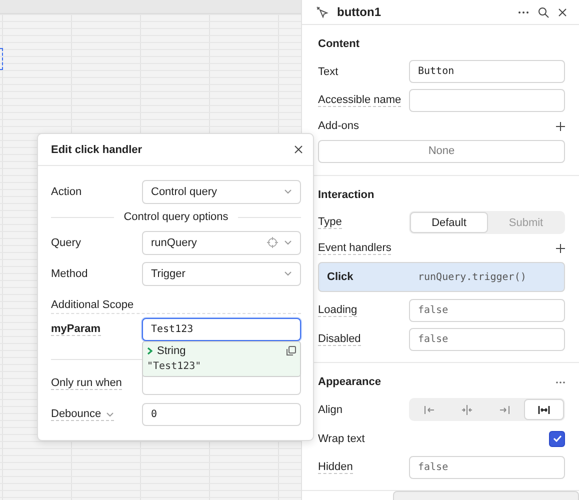 The height and width of the screenshot is (500, 579). What do you see at coordinates (339, 44) in the screenshot?
I see `section-title: Content` at bounding box center [339, 44].